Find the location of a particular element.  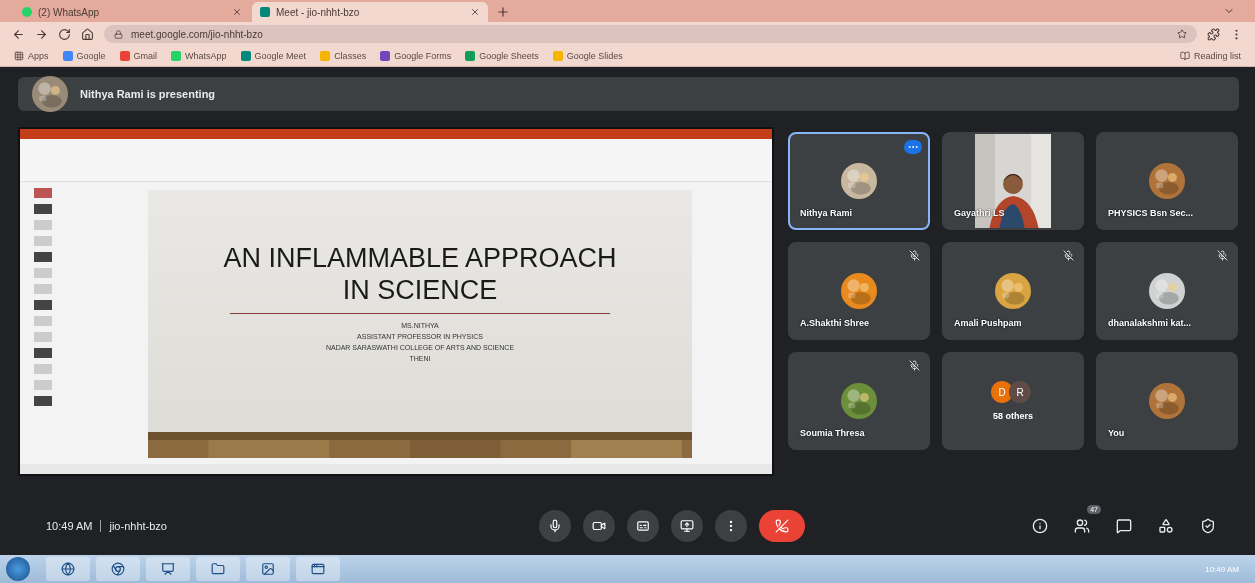

initial-avatar: D is located at coordinates (1002, 392).